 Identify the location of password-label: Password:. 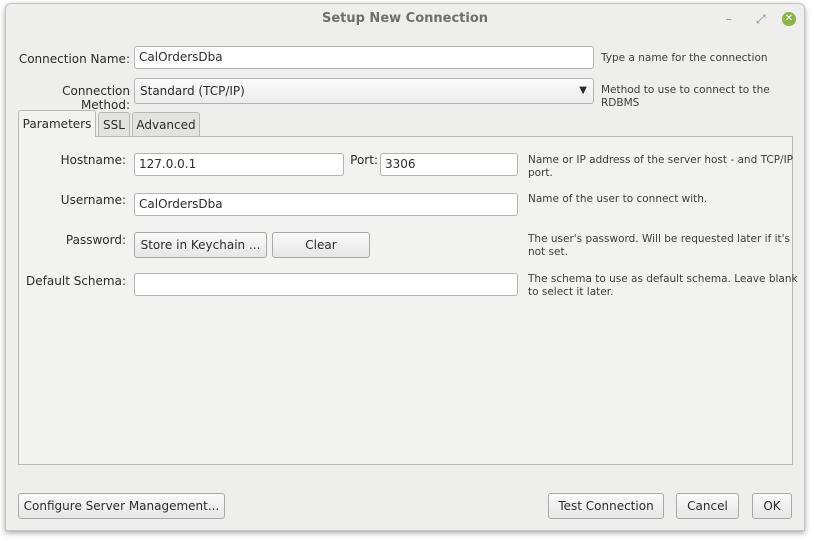
(95, 240).